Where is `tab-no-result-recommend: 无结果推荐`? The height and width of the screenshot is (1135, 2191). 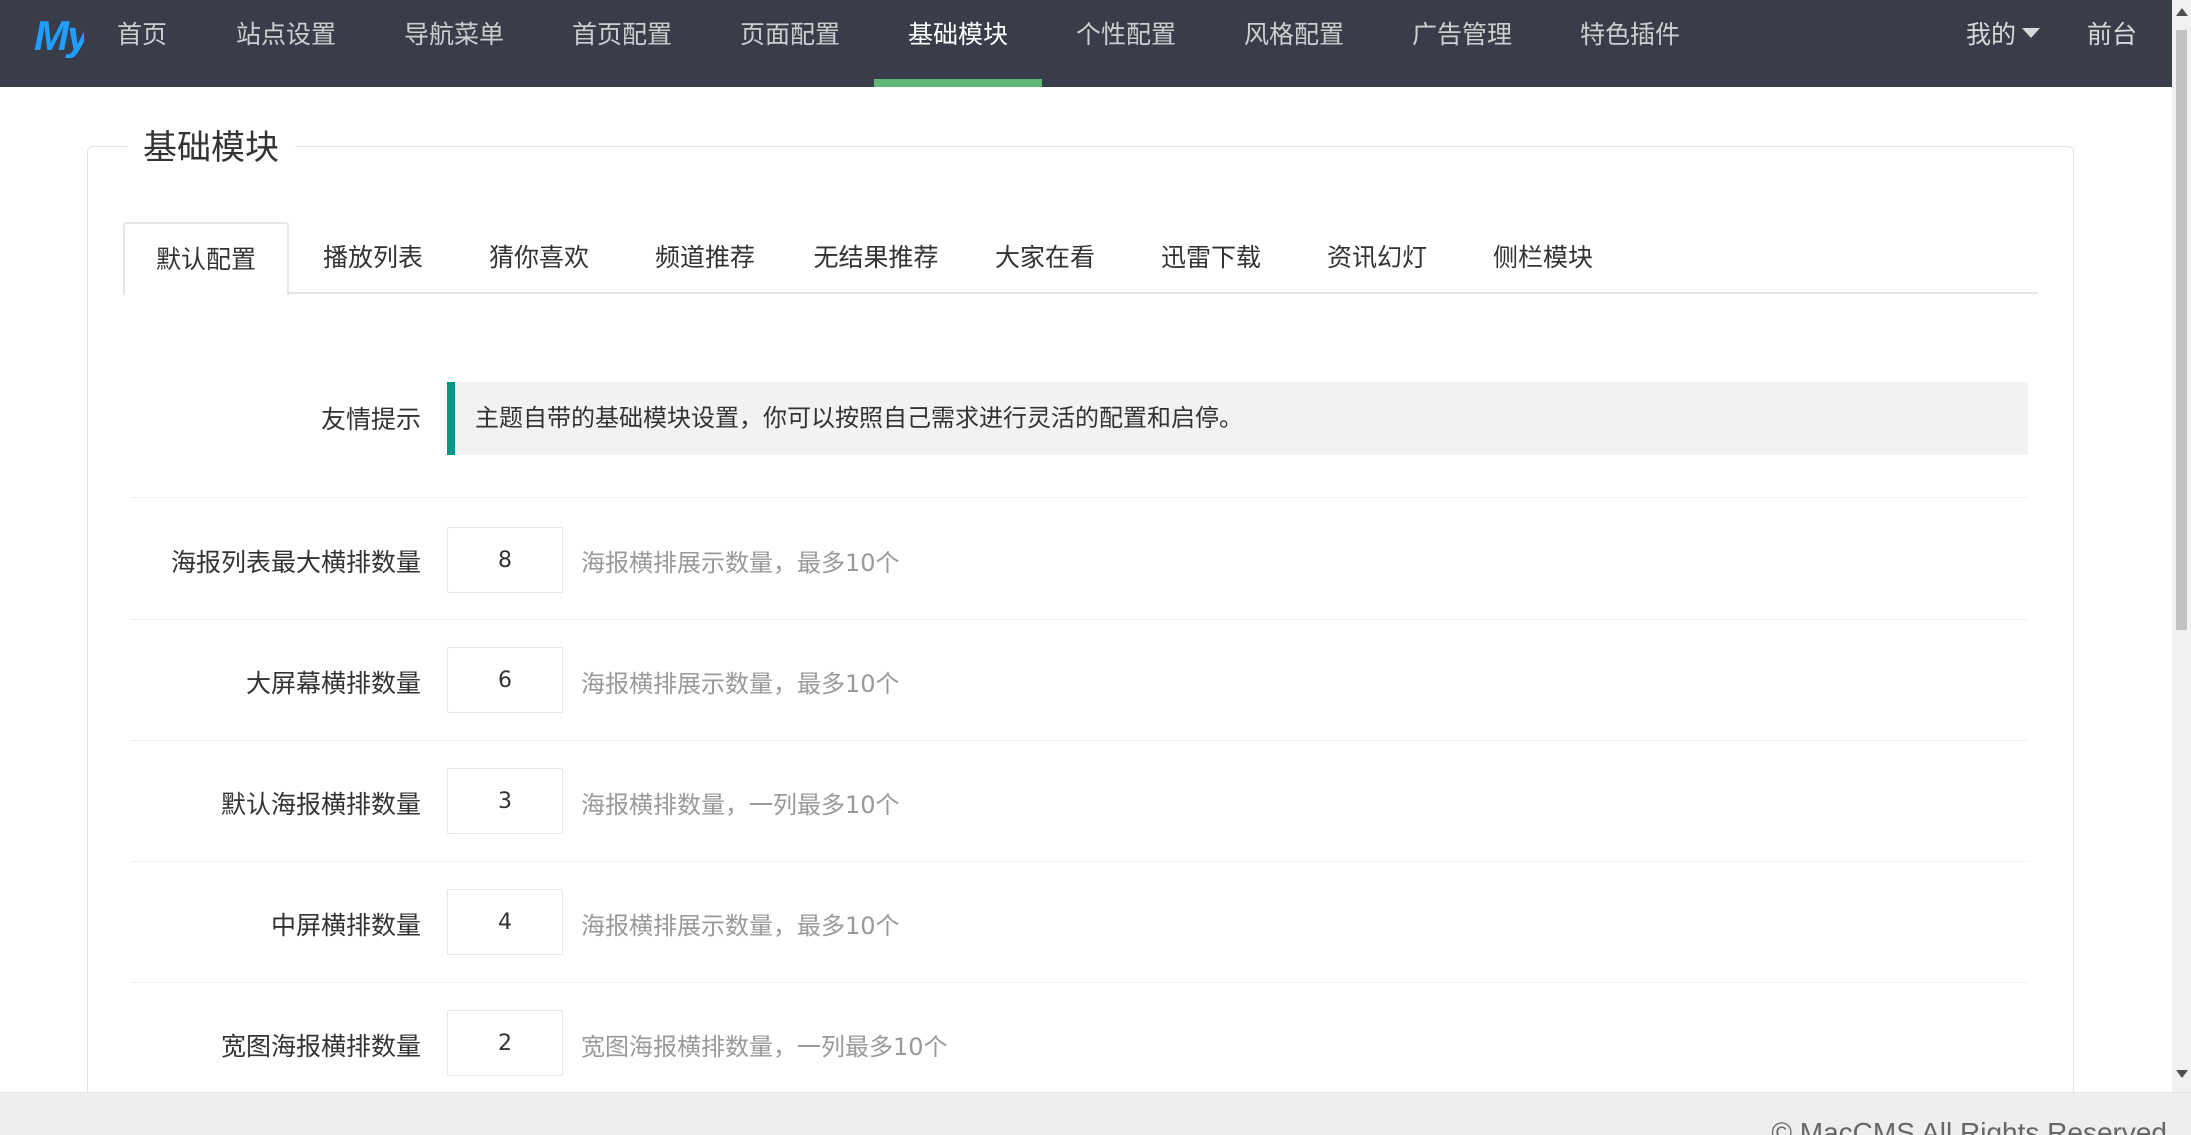
tab-no-result-recommend: 无结果推荐 is located at coordinates (876, 258).